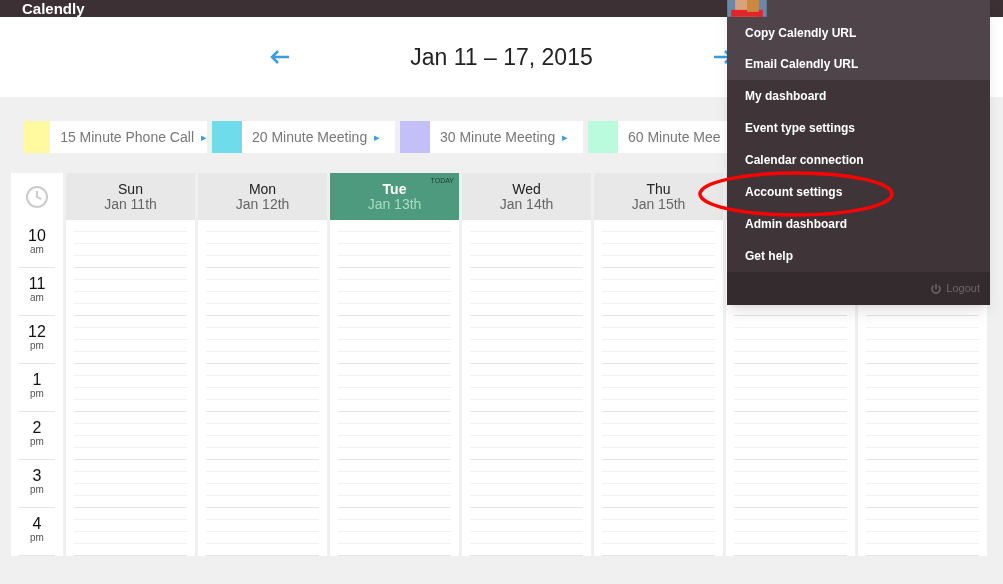  Describe the element at coordinates (858, 32) in the screenshot. I see `menu-item: Copy Calendly URL` at that location.